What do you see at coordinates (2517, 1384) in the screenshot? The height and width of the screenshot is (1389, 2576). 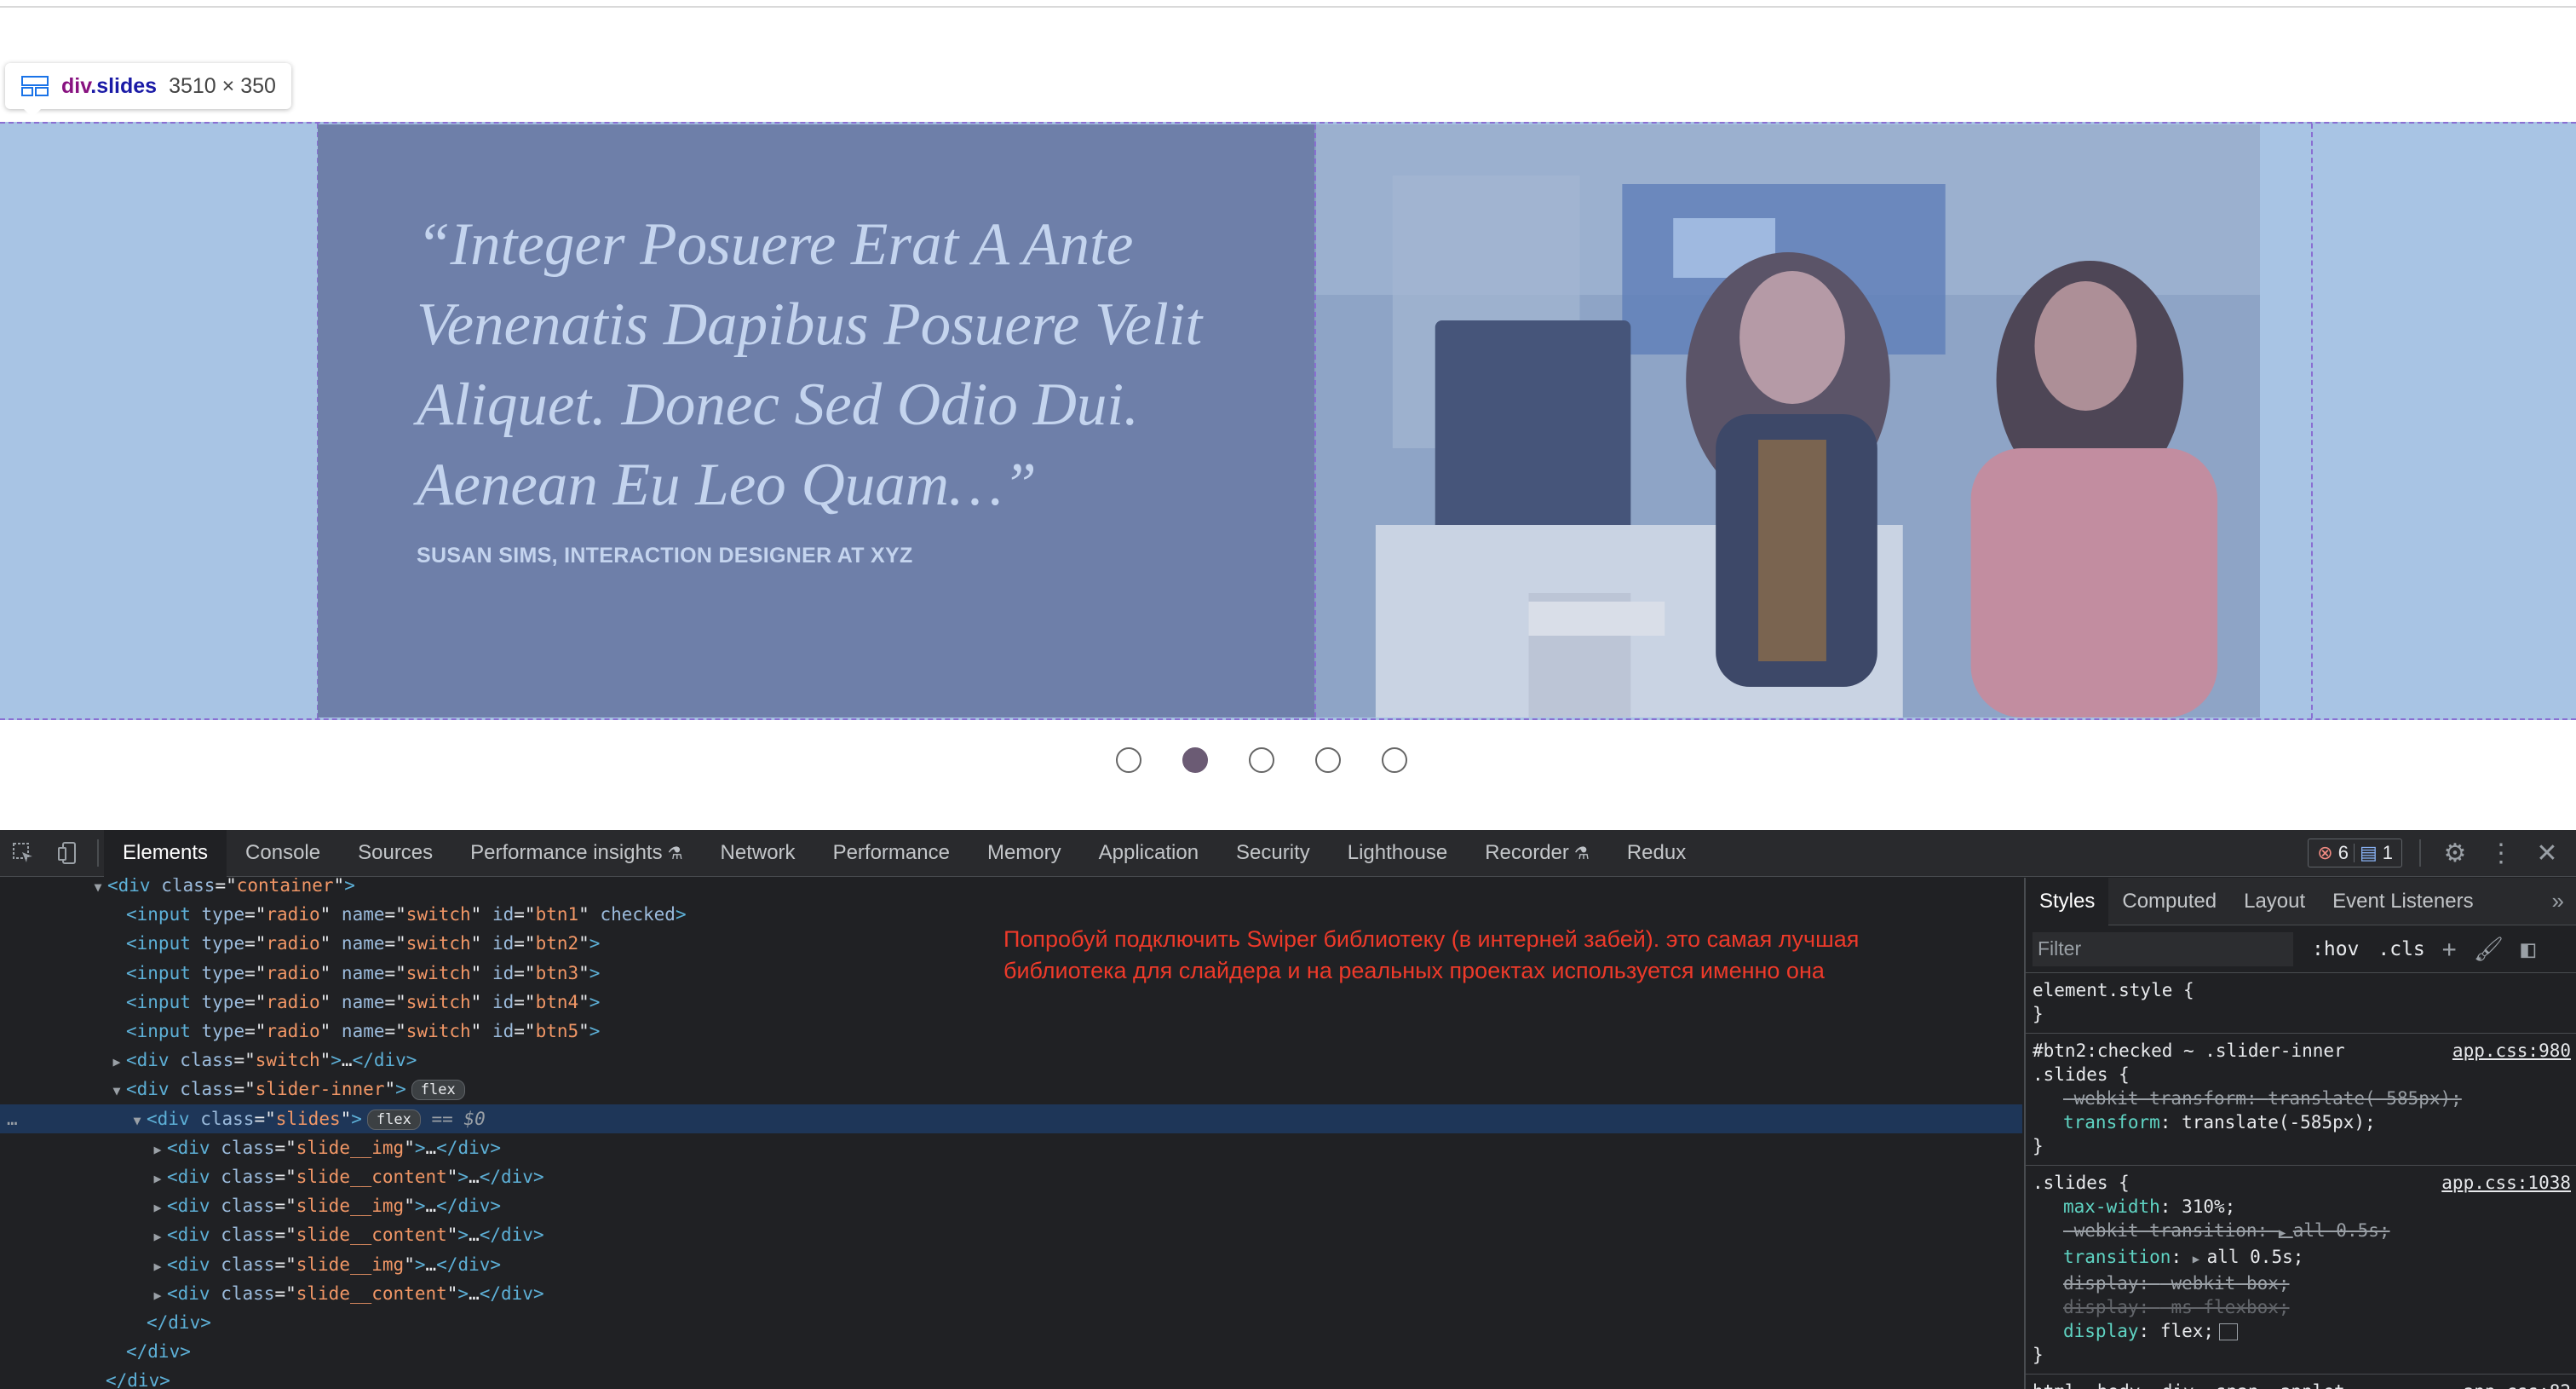 I see `css-source-link: app.css:82` at bounding box center [2517, 1384].